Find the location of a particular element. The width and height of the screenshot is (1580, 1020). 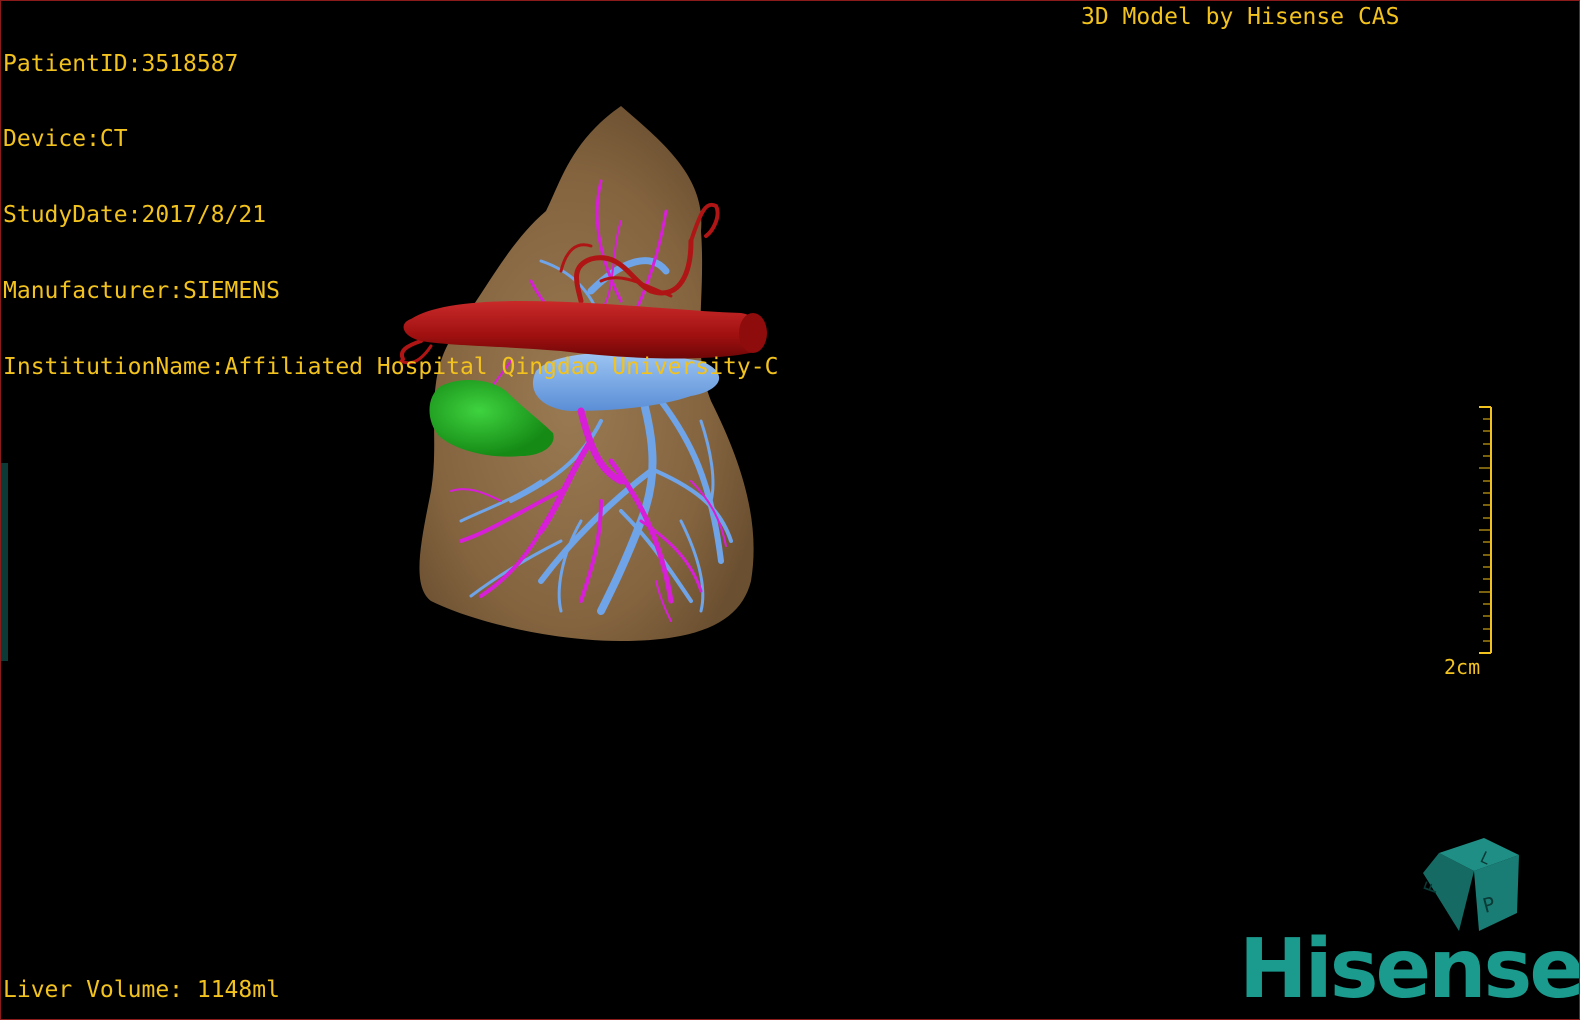

patient-id-text: PatientID:3518587 is located at coordinates (121, 63).